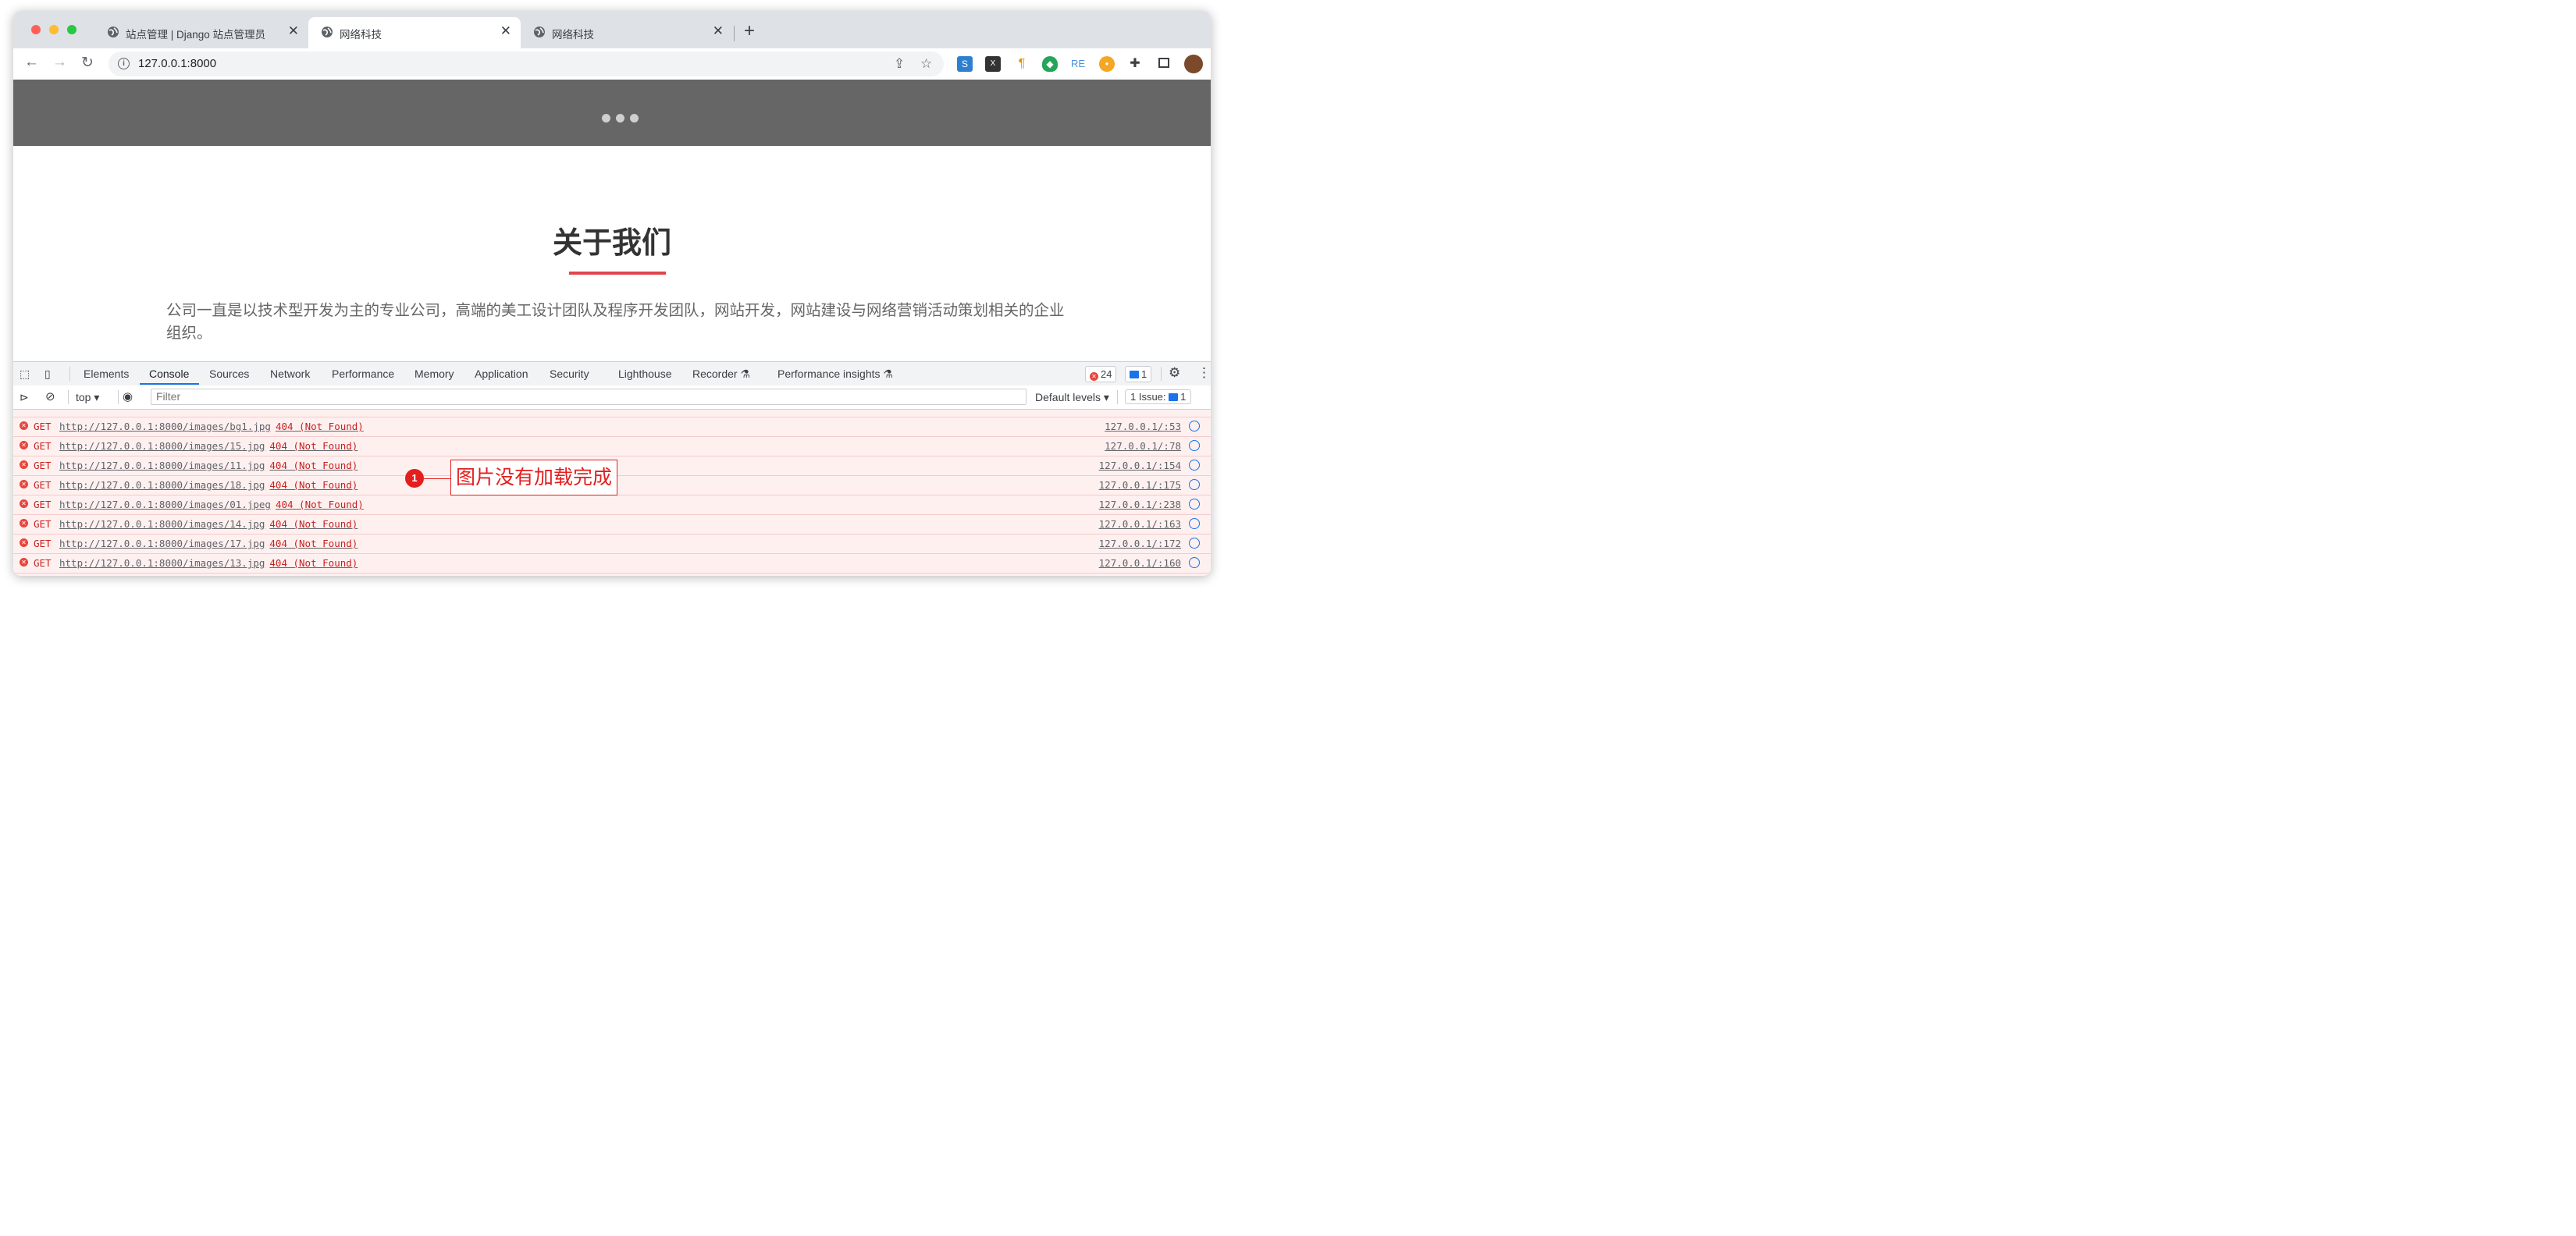 The width and height of the screenshot is (2576, 1236). I want to click on browser-tab-1: 站点管理 | Django 站点管理员 ✕, so click(201, 32).